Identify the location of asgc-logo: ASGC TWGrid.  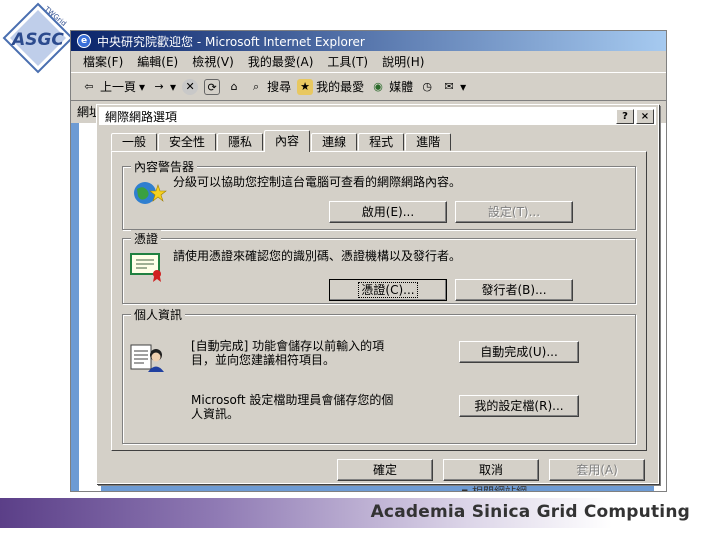
(38, 38).